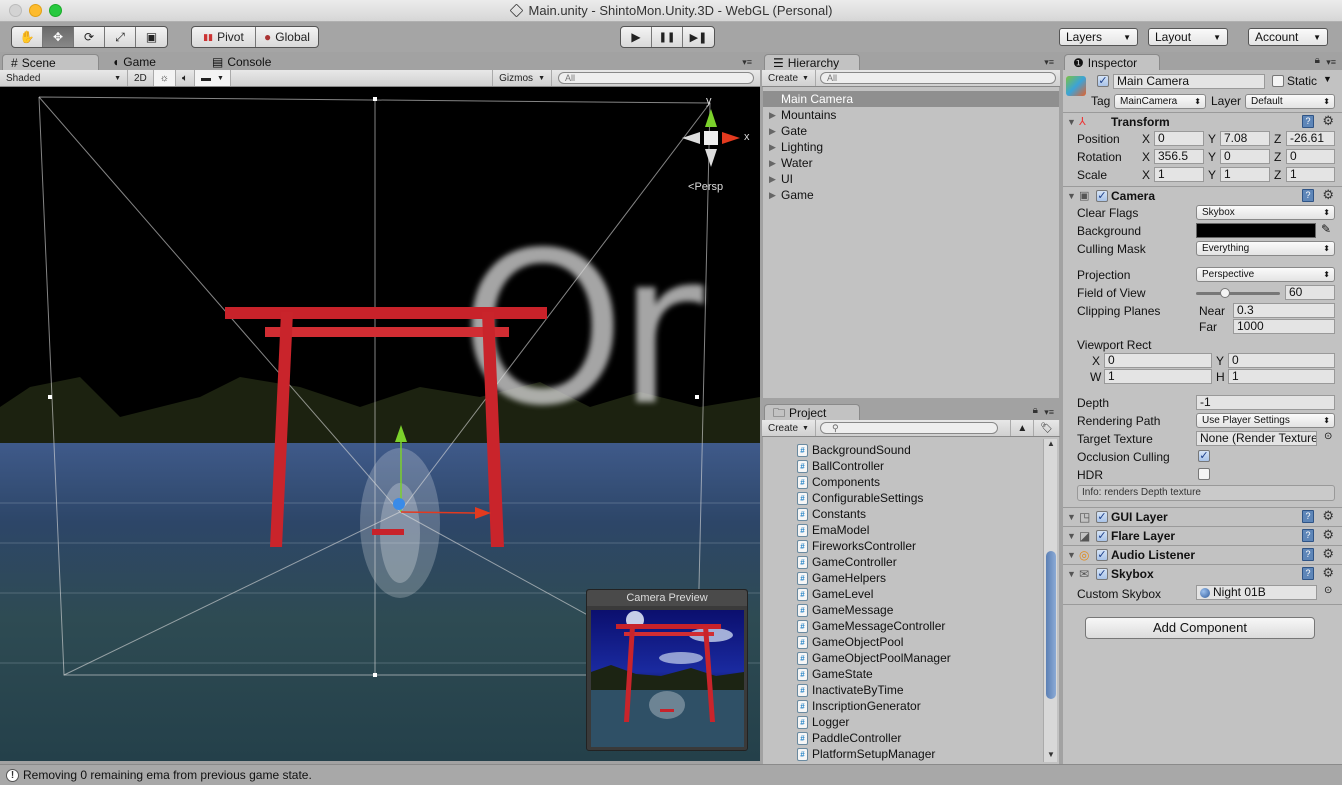 This screenshot has height=785, width=1342. Describe the element at coordinates (636, 37) in the screenshot. I see `play-button: ▶` at that location.